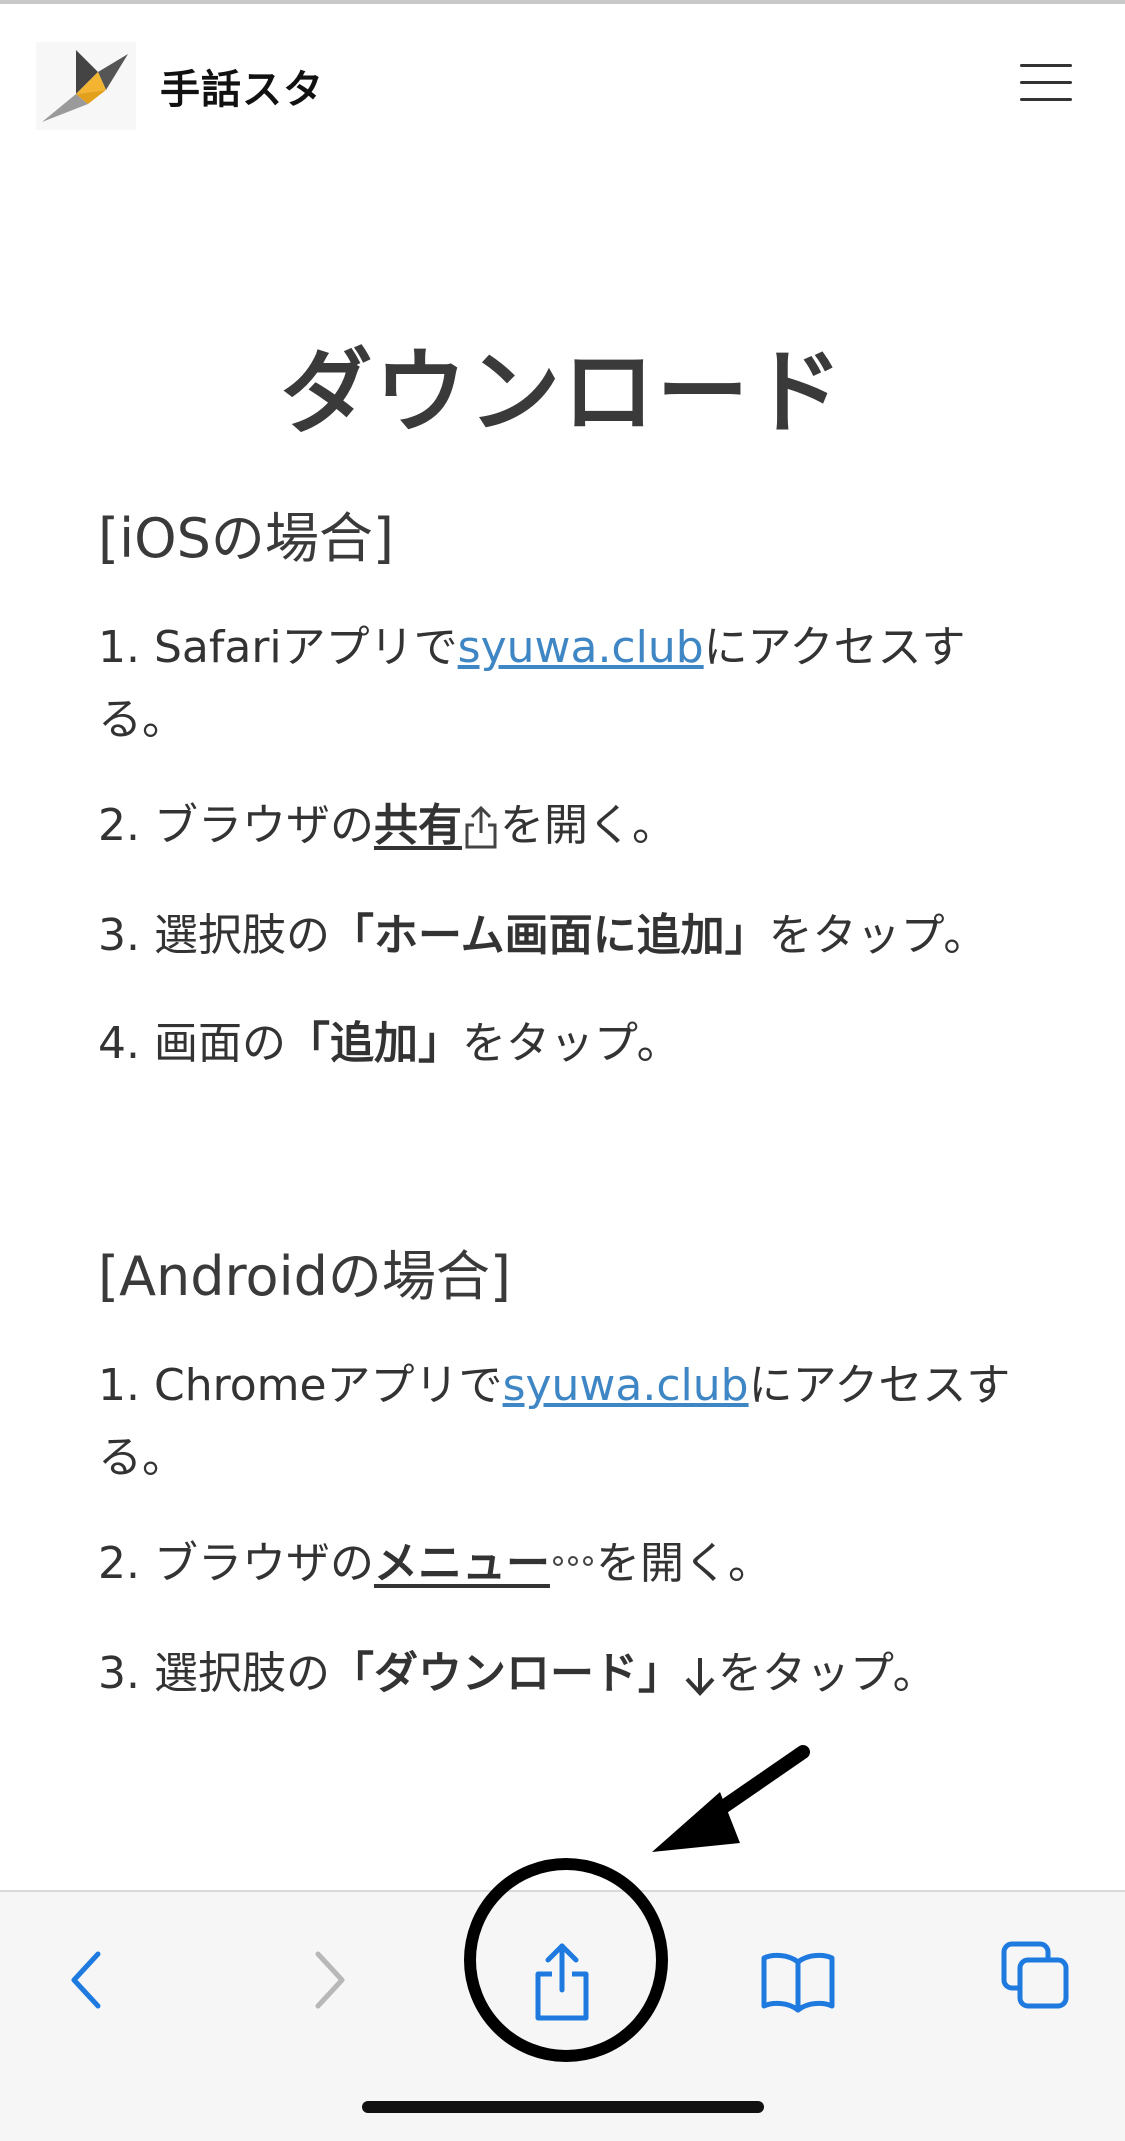  I want to click on android-step-3-prefix: 3. 選択肢の, so click(214, 1673).